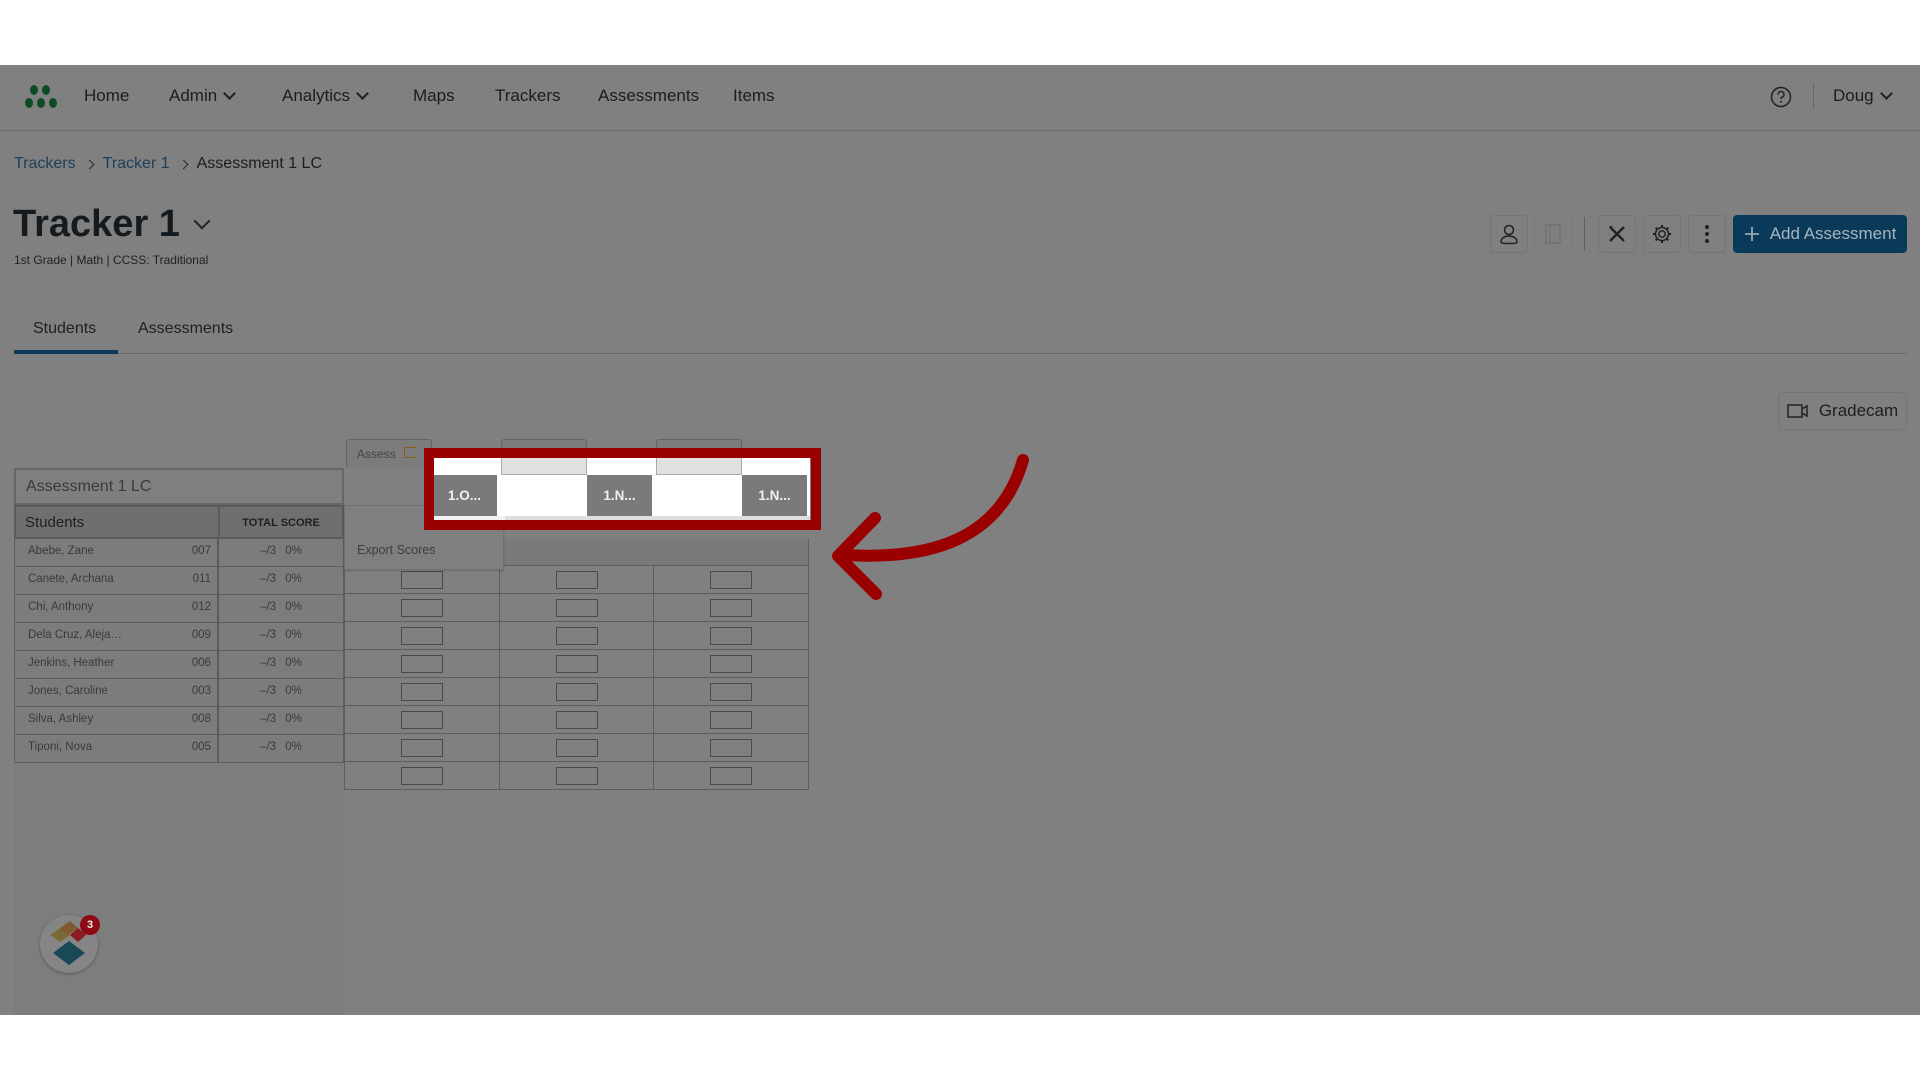 This screenshot has width=1920, height=1080. Describe the element at coordinates (64, 329) in the screenshot. I see `tab-students: Students` at that location.